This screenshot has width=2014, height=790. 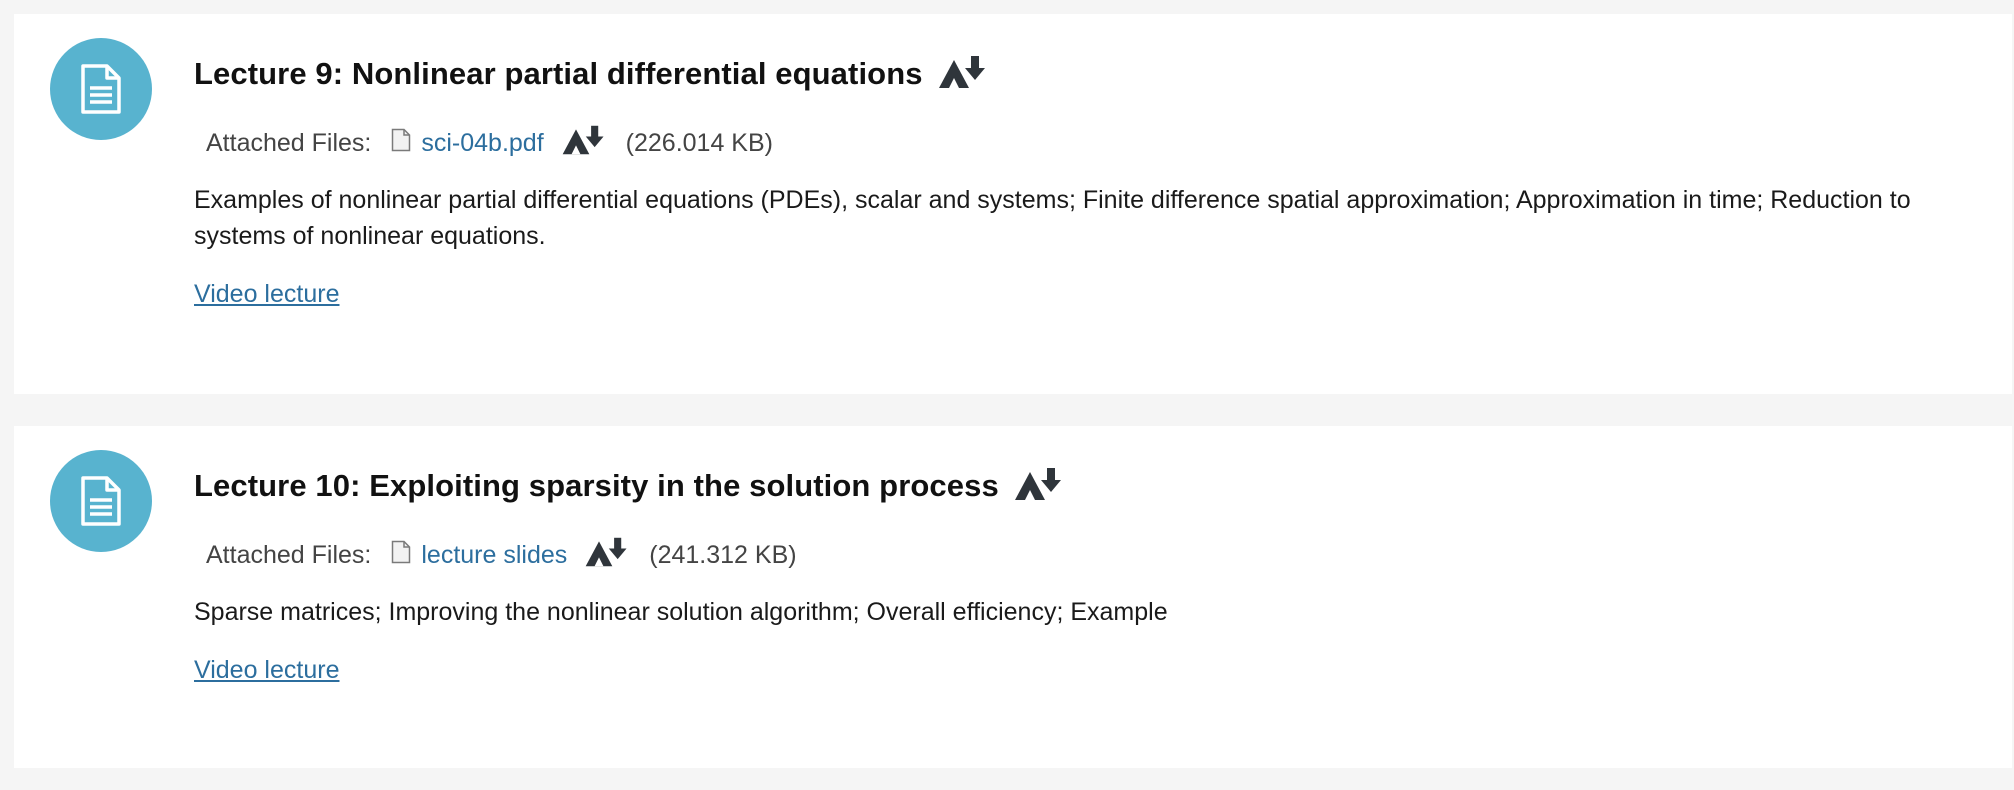 What do you see at coordinates (494, 555) in the screenshot?
I see `file-link: lecture slides` at bounding box center [494, 555].